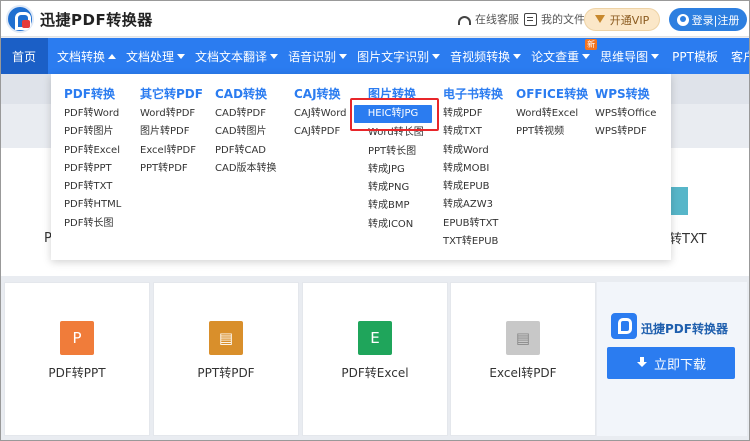 The width and height of the screenshot is (750, 441). What do you see at coordinates (92, 169) in the screenshot?
I see `menu-item: PDF转PPT` at bounding box center [92, 169].